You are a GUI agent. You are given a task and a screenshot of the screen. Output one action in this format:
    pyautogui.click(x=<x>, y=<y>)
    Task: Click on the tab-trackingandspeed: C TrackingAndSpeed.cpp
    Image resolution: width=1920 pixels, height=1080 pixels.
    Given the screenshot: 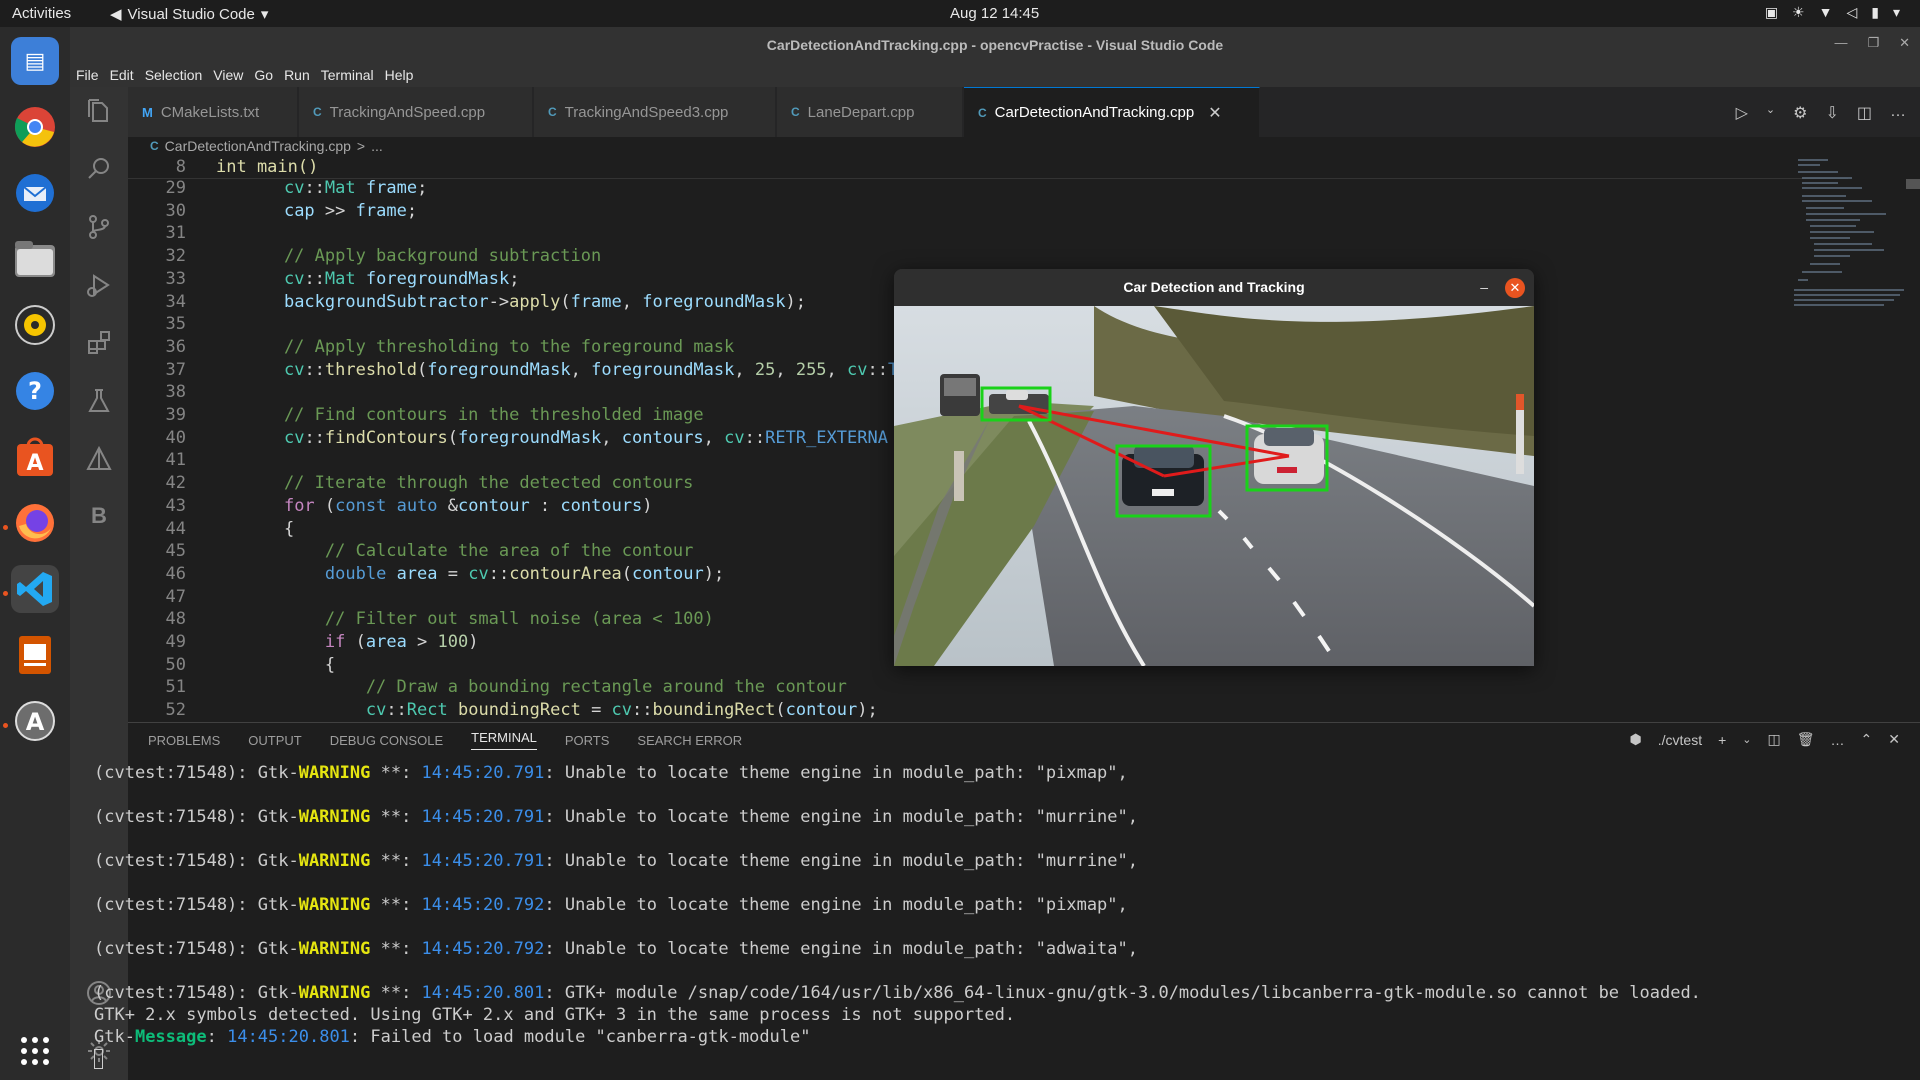 What is the action you would take?
    pyautogui.click(x=416, y=112)
    